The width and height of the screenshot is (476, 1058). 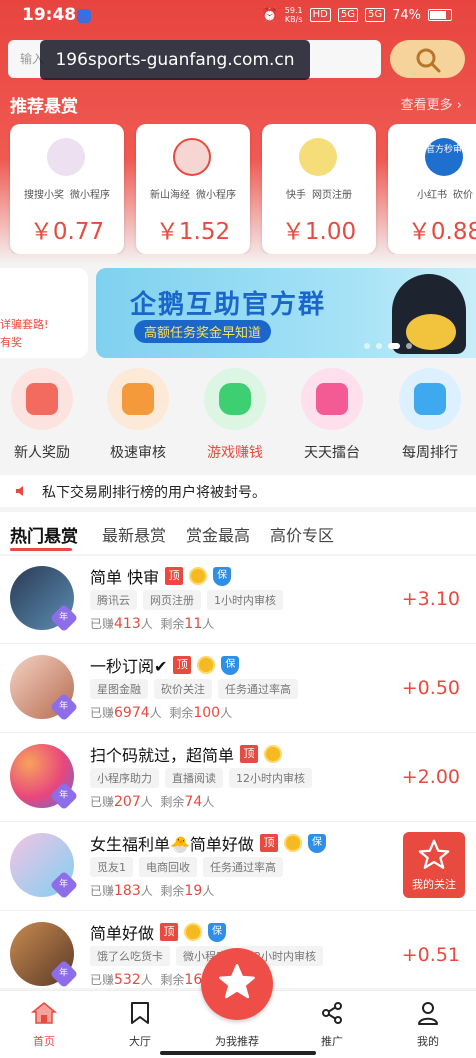 What do you see at coordinates (463, 195) in the screenshot?
I see `card-tag: 砍价` at bounding box center [463, 195].